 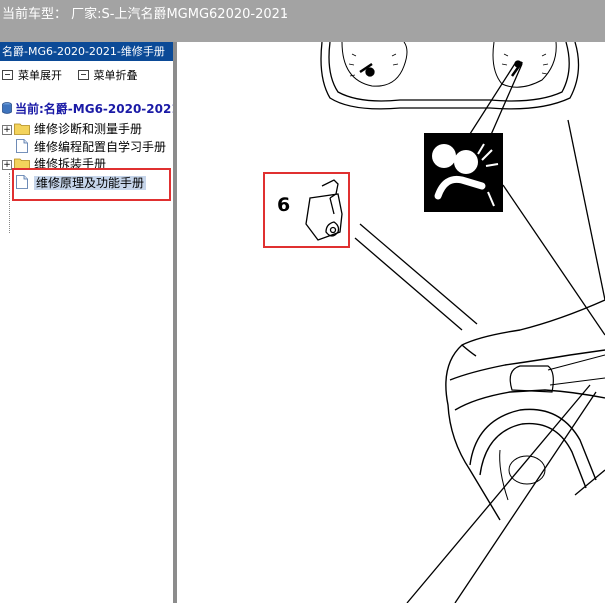 What do you see at coordinates (22, 129) in the screenshot?
I see `folder-icon` at bounding box center [22, 129].